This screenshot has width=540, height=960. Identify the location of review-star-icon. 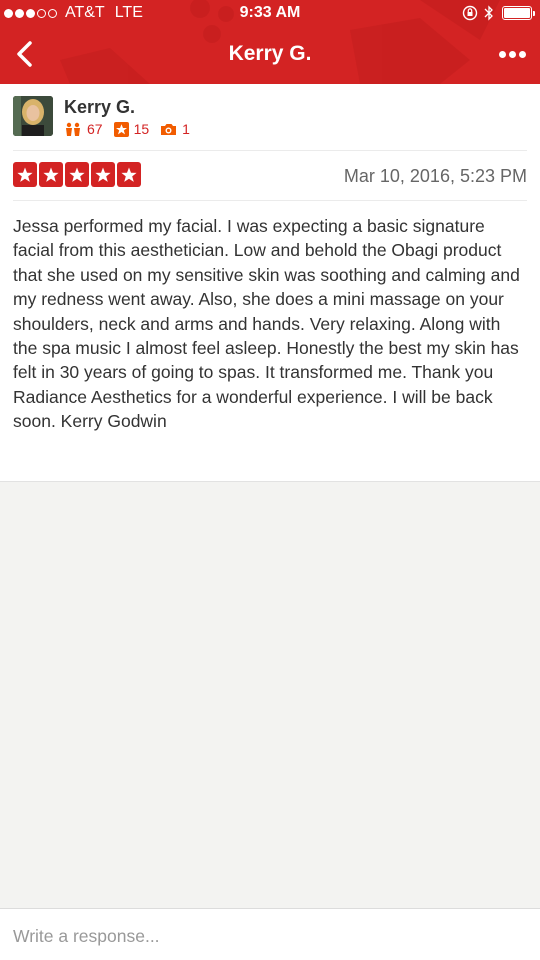
(121, 129).